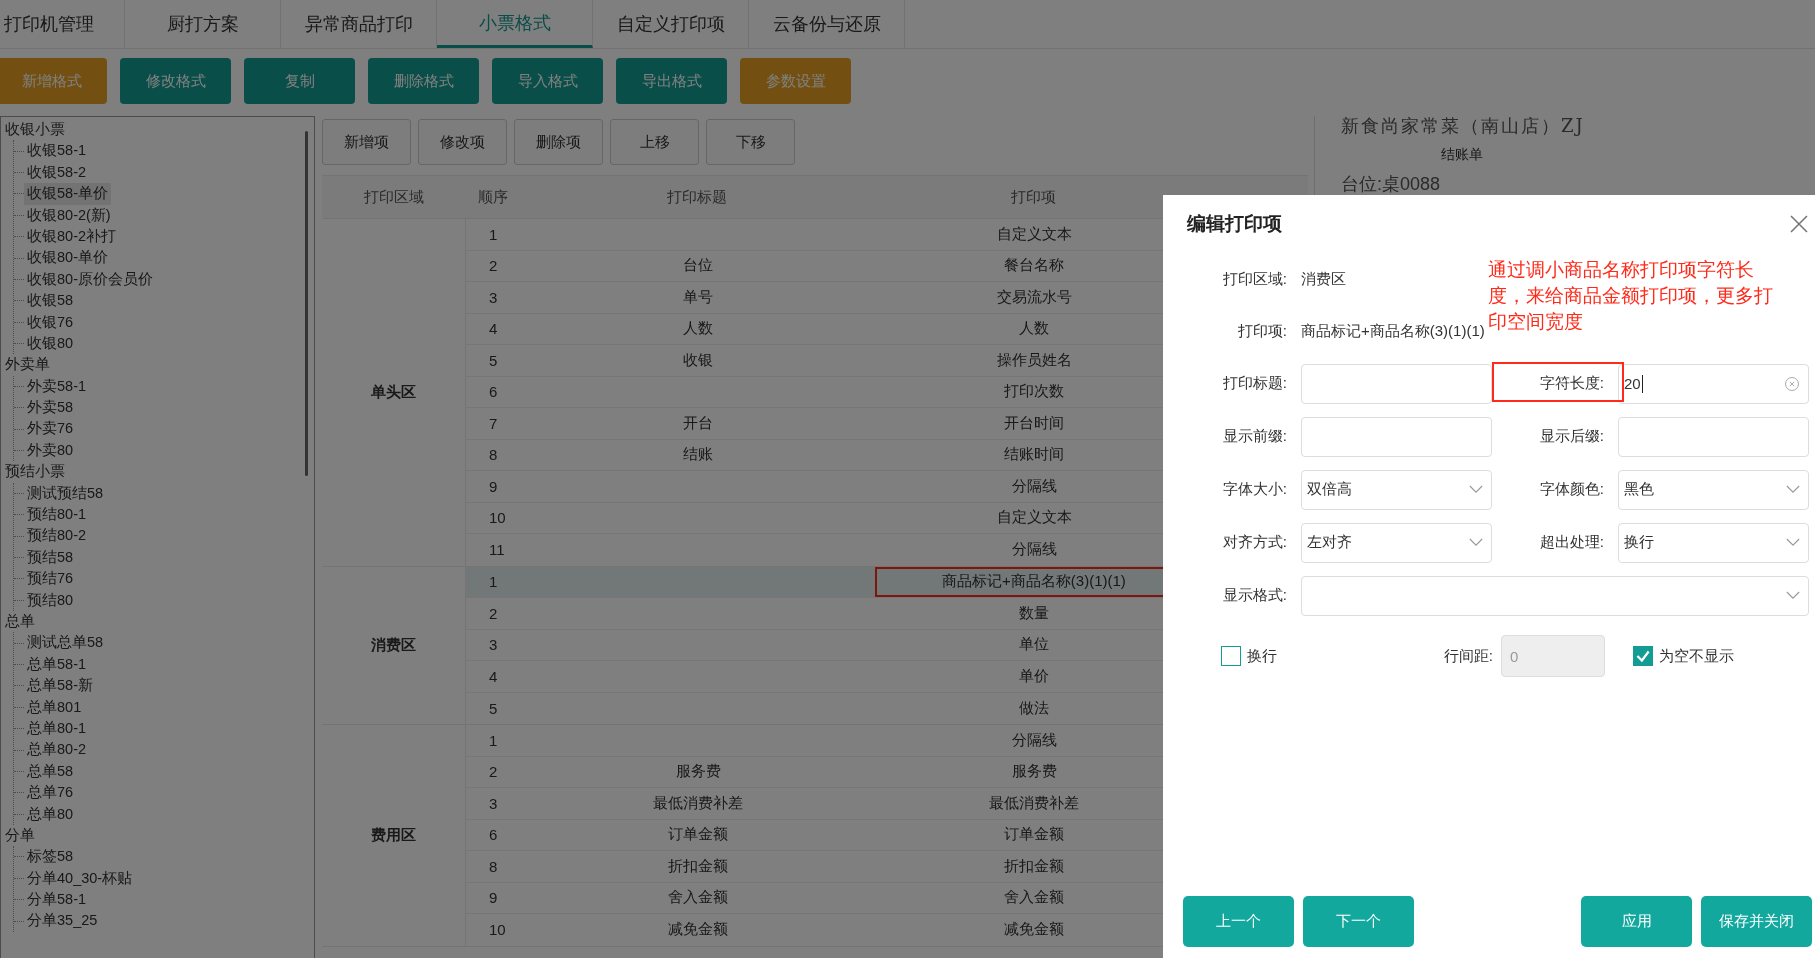 Image resolution: width=1815 pixels, height=958 pixels. I want to click on tree-item: 总单58-新, so click(60, 686).